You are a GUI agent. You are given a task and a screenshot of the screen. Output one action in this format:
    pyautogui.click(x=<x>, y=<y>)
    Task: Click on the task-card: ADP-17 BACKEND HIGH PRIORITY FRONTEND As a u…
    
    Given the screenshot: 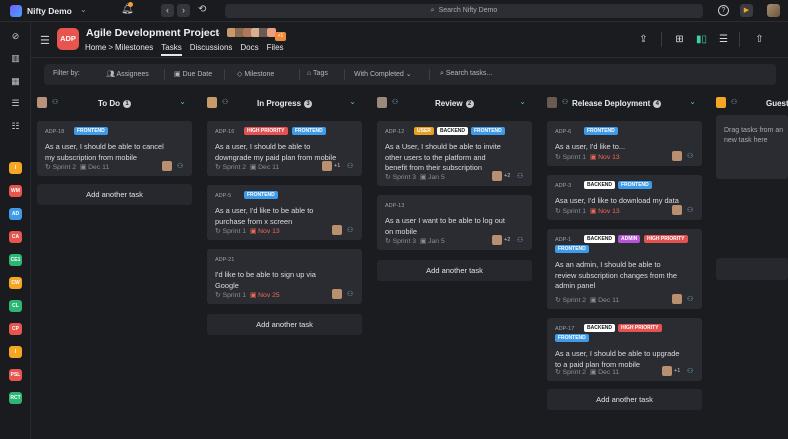 What is the action you would take?
    pyautogui.click(x=624, y=349)
    